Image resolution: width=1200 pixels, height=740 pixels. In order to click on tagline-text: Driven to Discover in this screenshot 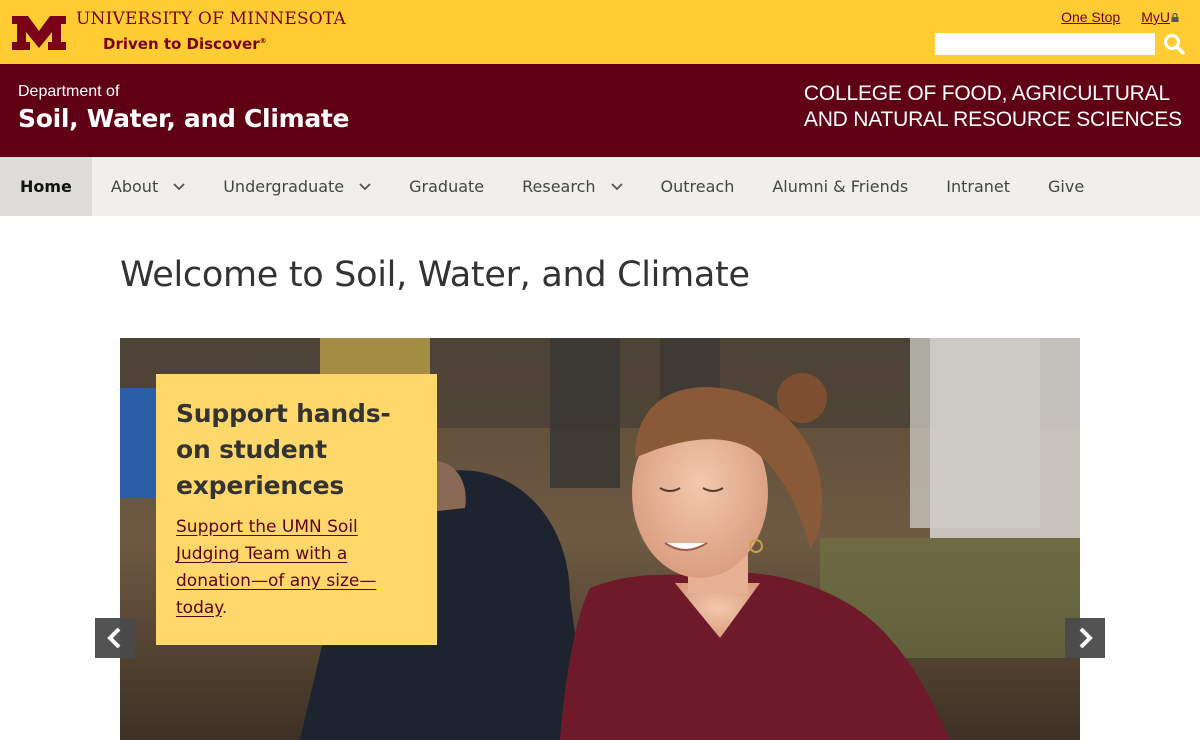, I will do `click(181, 44)`.